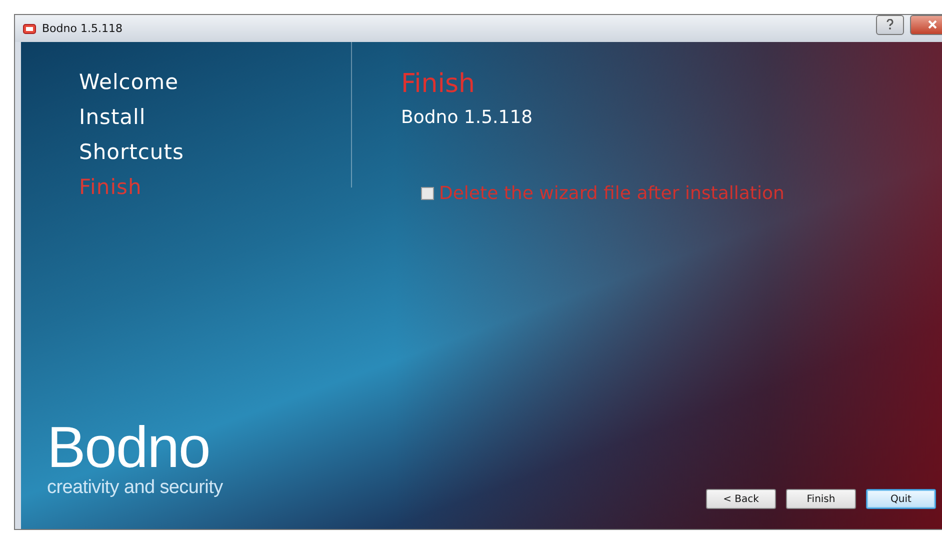  What do you see at coordinates (215, 82) in the screenshot?
I see `wizard-step: Welcome` at bounding box center [215, 82].